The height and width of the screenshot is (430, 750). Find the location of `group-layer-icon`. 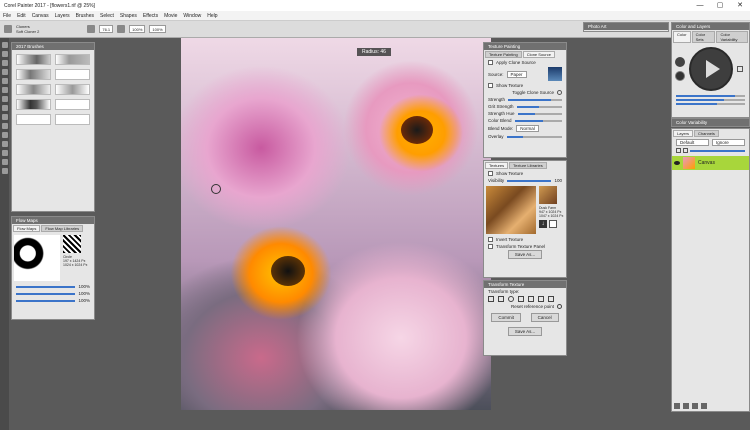

group-layer-icon is located at coordinates (695, 406).